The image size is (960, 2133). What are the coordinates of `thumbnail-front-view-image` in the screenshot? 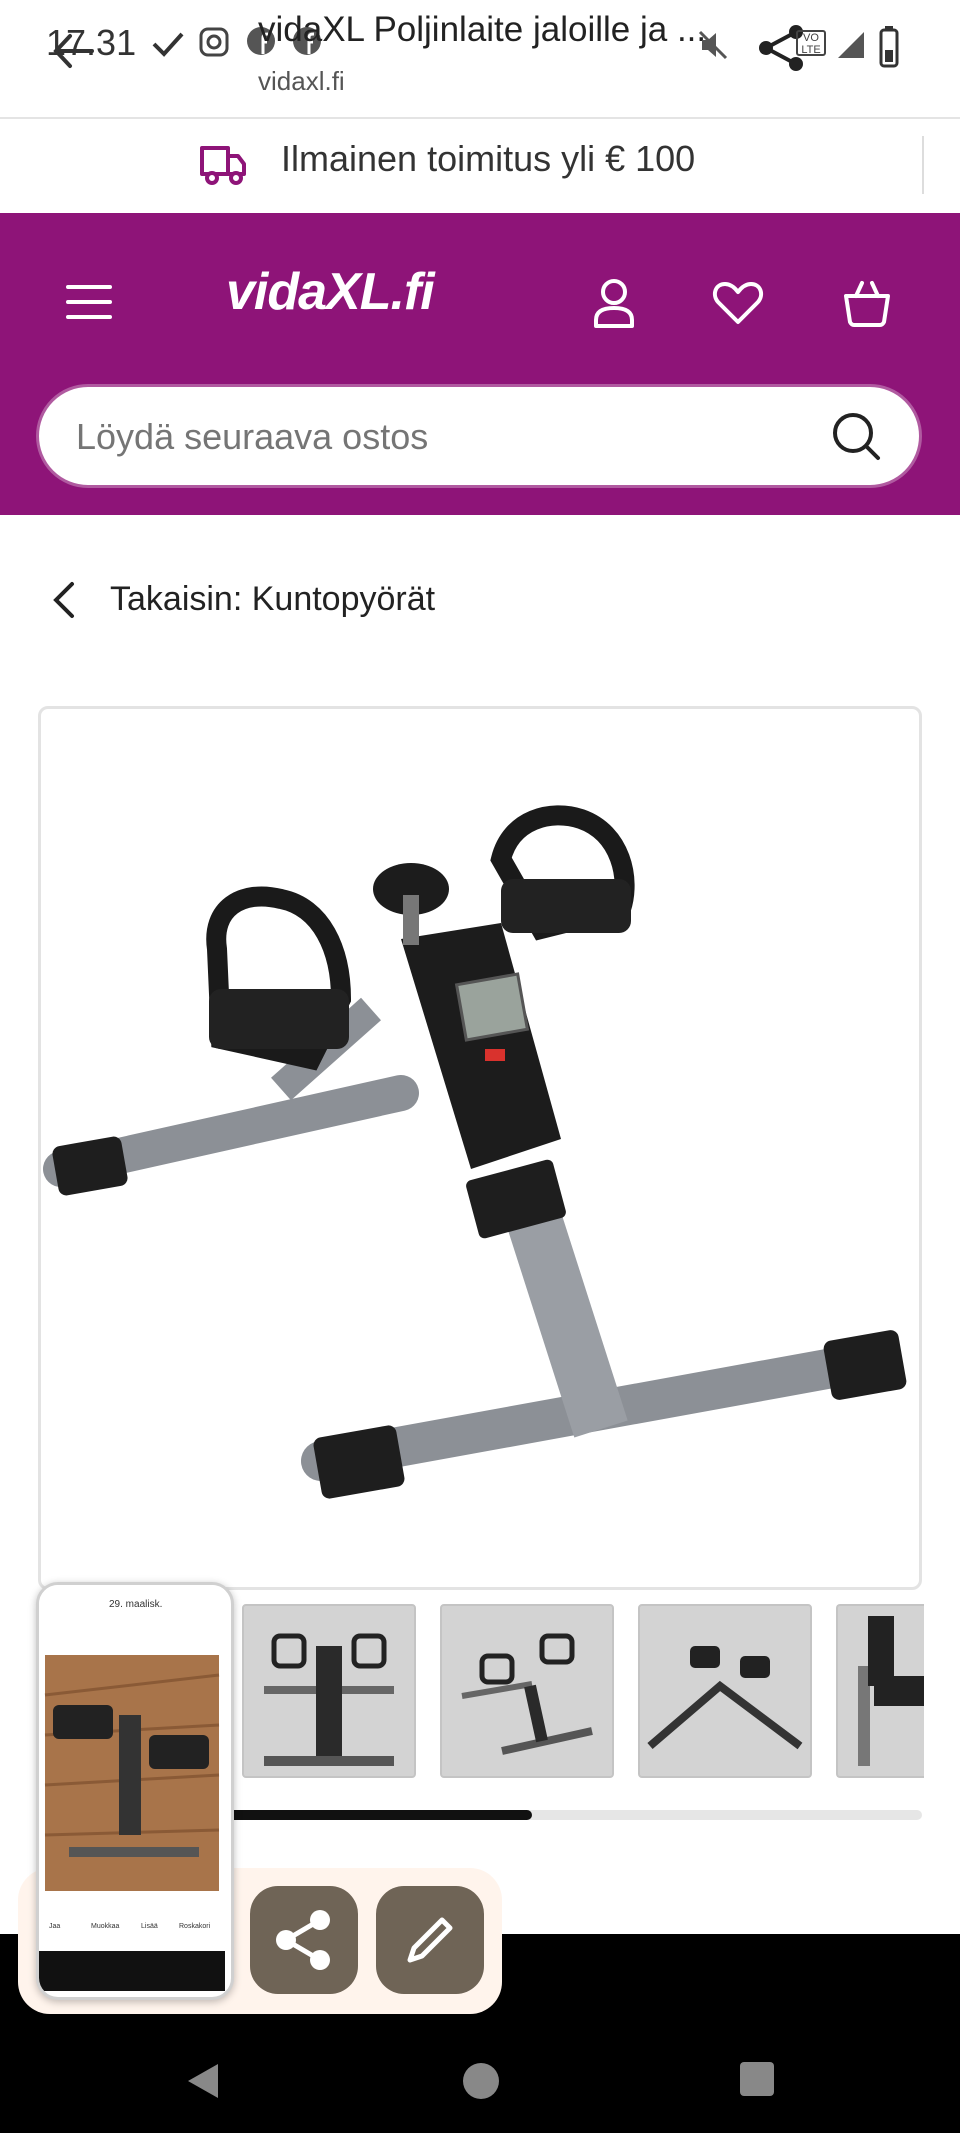 It's located at (329, 1699).